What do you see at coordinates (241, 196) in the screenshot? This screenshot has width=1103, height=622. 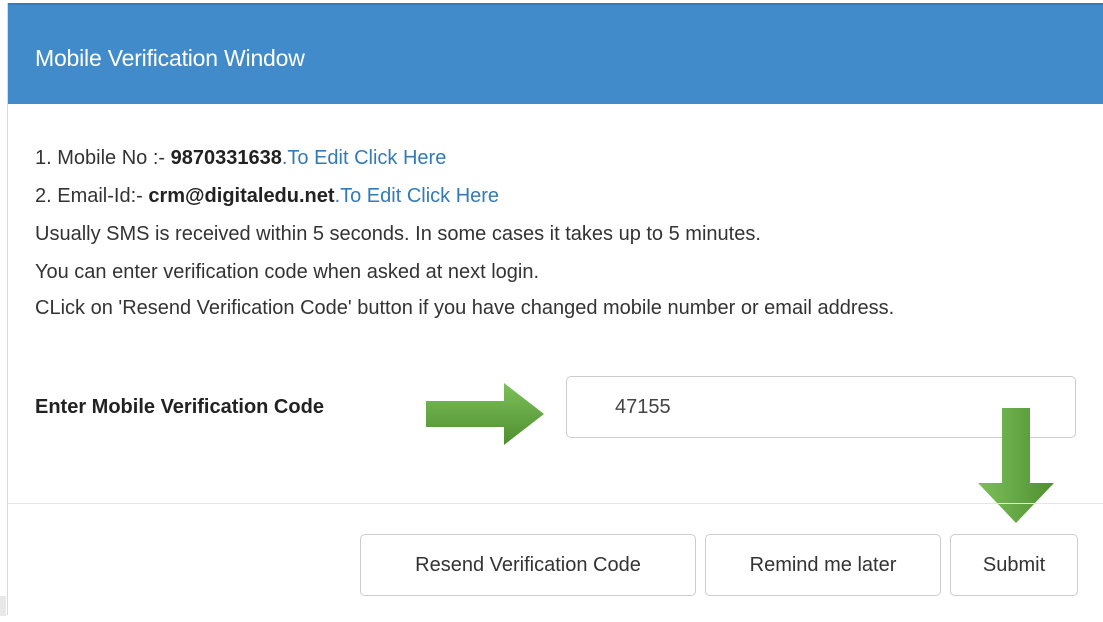 I see `email-value: crm@digitaledu.net` at bounding box center [241, 196].